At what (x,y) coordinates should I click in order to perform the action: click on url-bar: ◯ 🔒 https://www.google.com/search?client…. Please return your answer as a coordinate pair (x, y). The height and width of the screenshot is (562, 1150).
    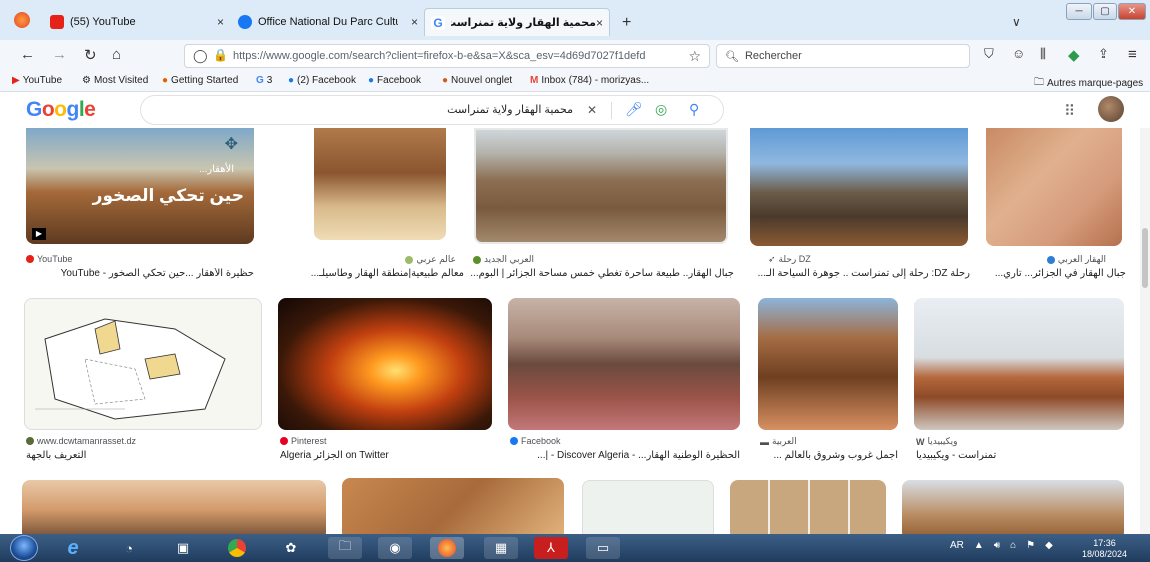
    Looking at the image, I should click on (447, 56).